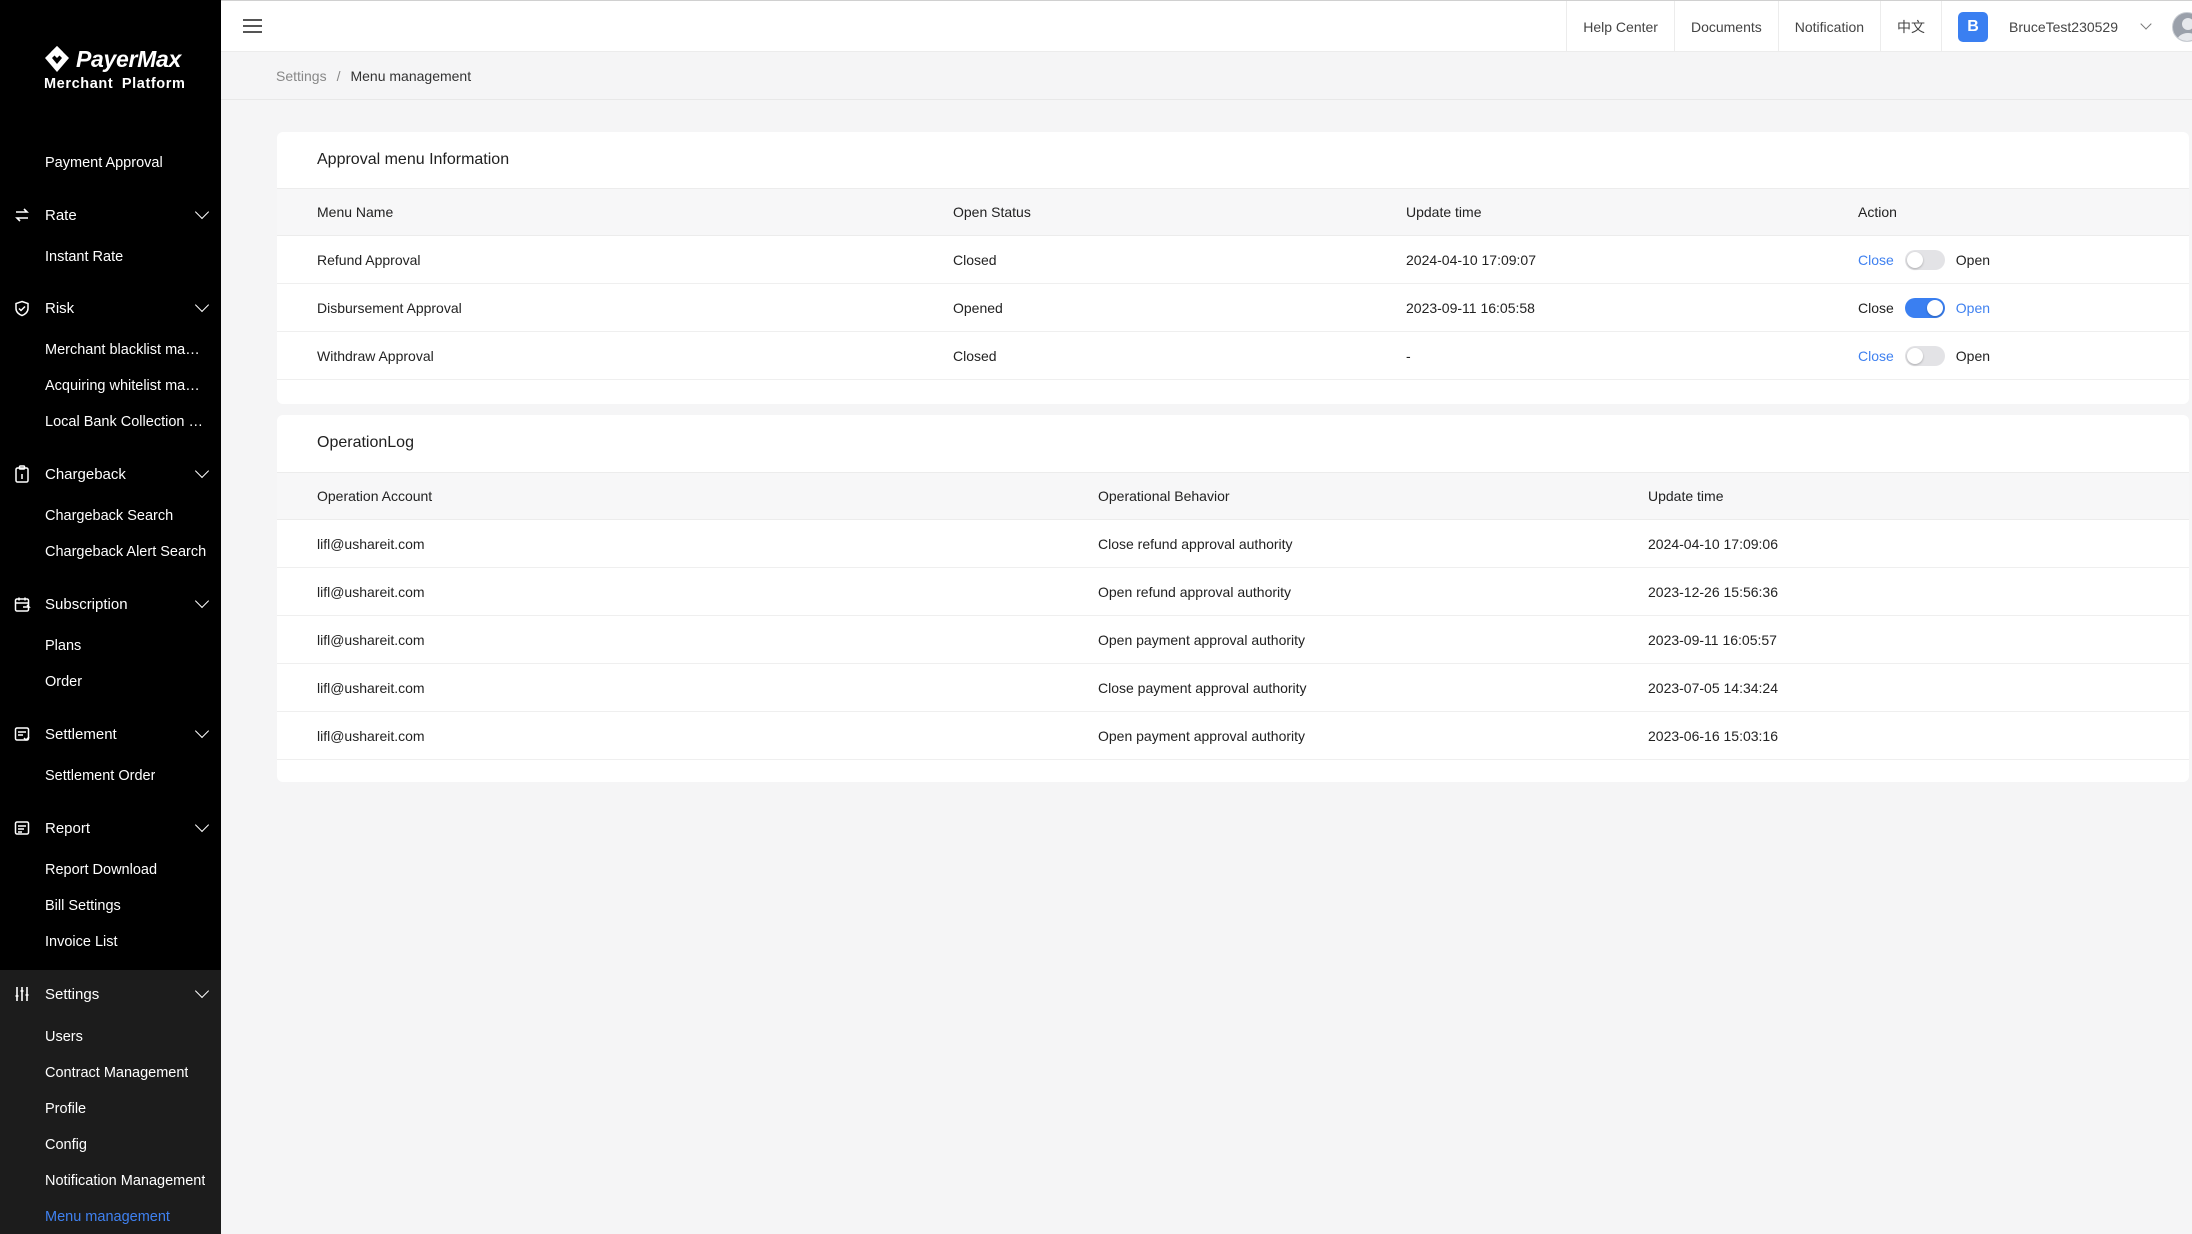 This screenshot has height=1234, width=2192. I want to click on sidebar-item-users: Users, so click(110, 1037).